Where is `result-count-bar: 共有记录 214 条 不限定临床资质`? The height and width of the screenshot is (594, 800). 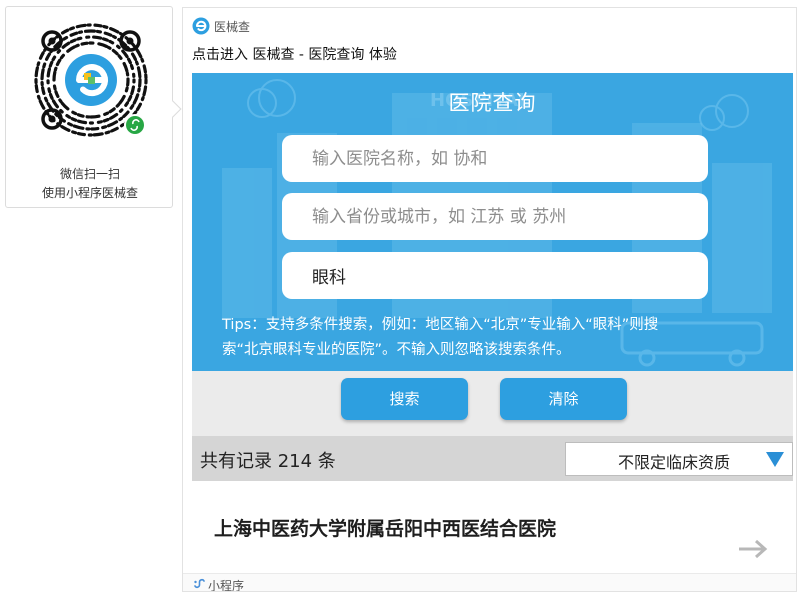
result-count-bar: 共有记录 214 条 不限定临床资质 is located at coordinates (492, 458).